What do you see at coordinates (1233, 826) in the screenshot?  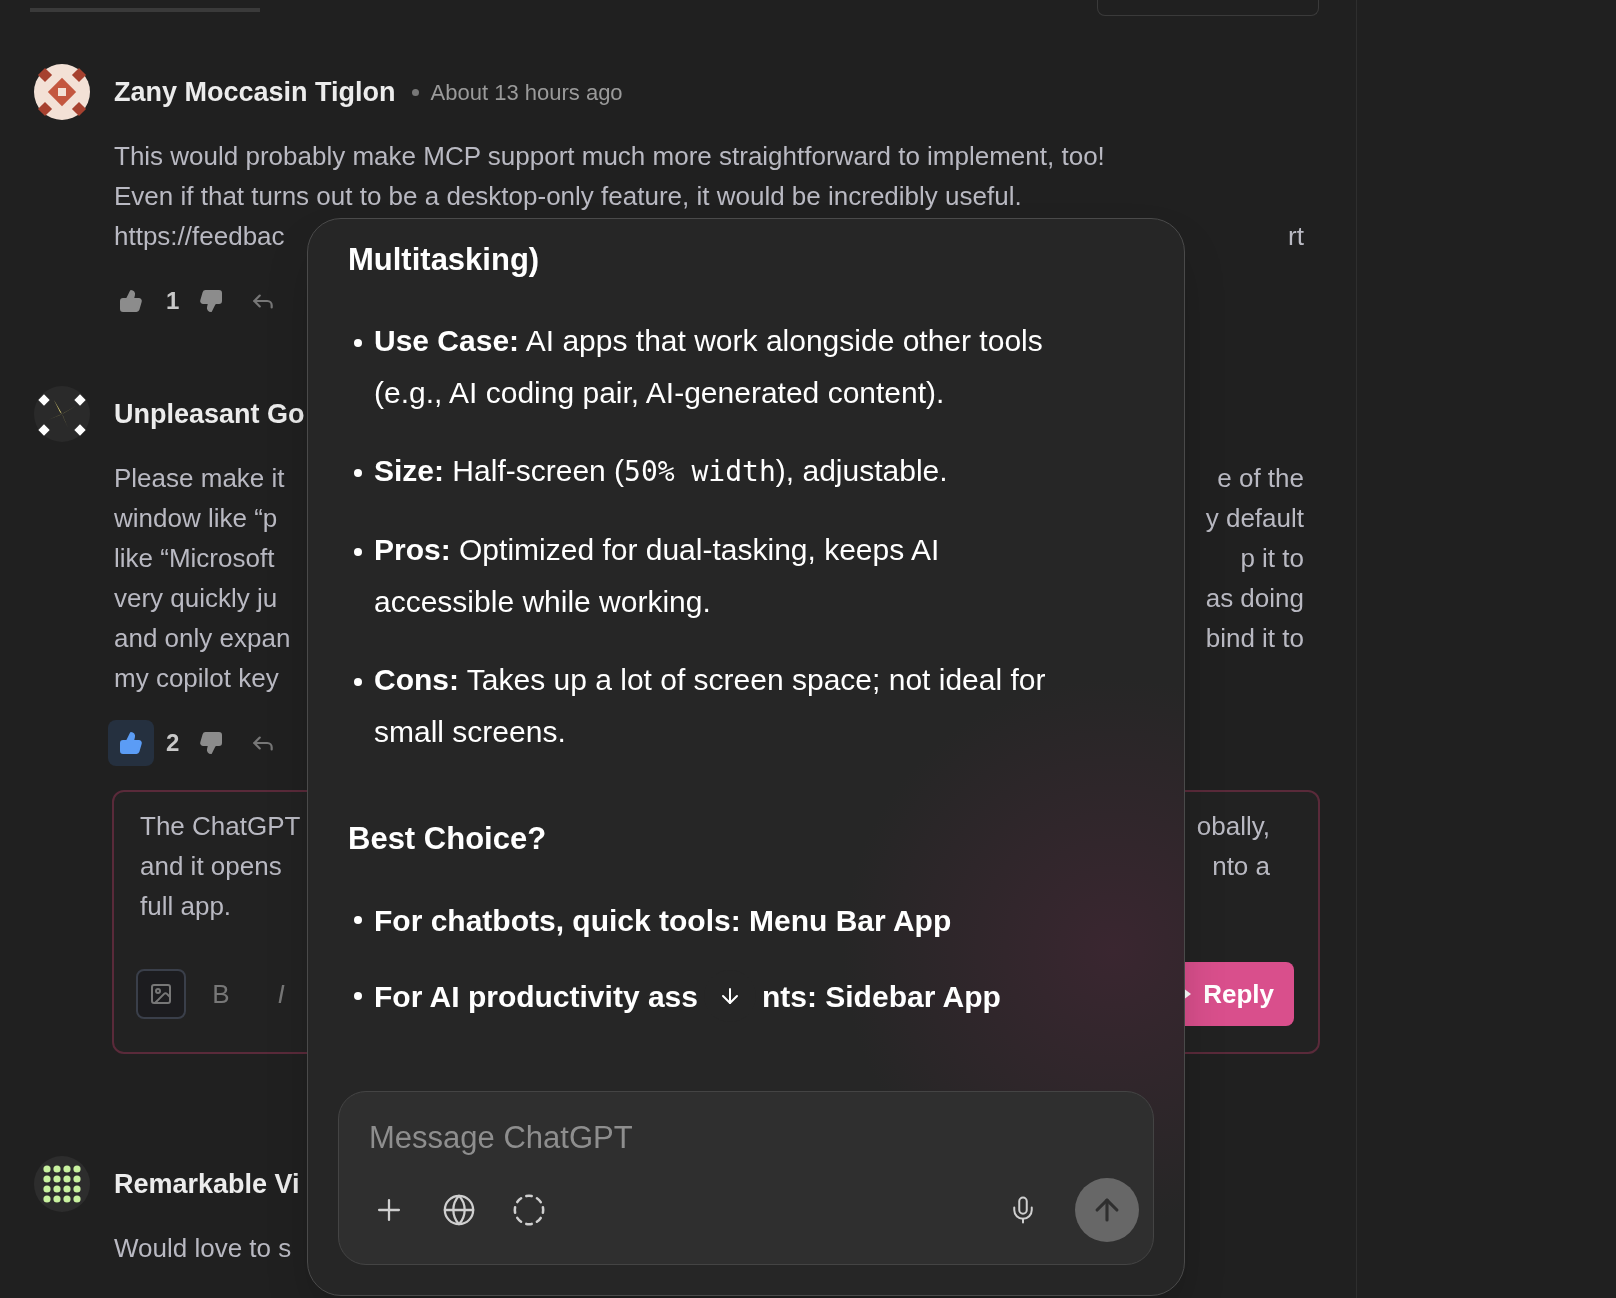 I see `comment-text: obally,` at bounding box center [1233, 826].